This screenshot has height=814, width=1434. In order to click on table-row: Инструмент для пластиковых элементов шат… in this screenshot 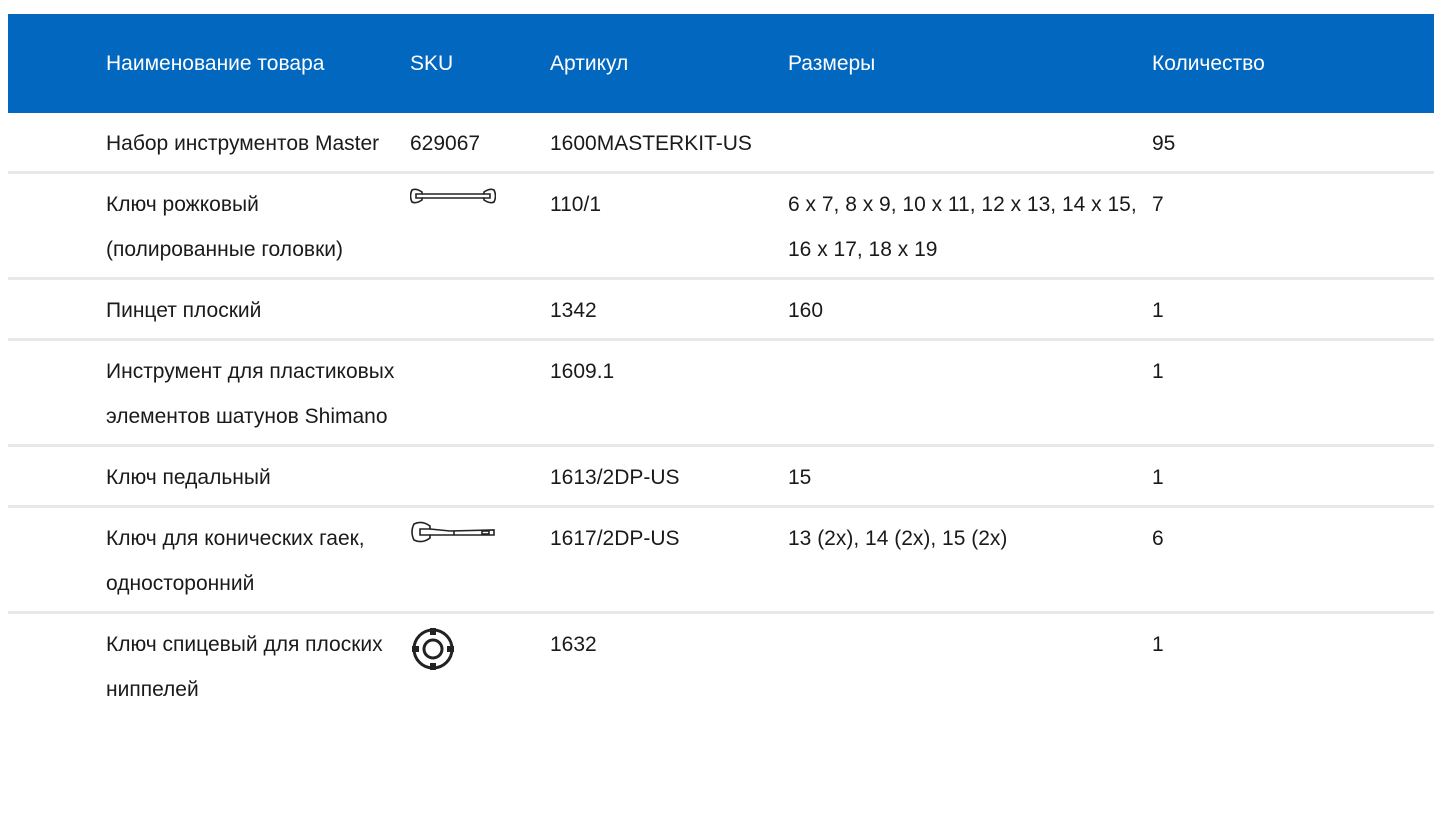, I will do `click(721, 393)`.